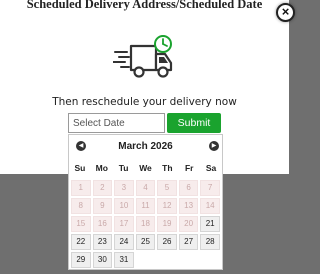 Image resolution: width=320 pixels, height=274 pixels. What do you see at coordinates (285, 12) in the screenshot?
I see `close-button: ×` at bounding box center [285, 12].